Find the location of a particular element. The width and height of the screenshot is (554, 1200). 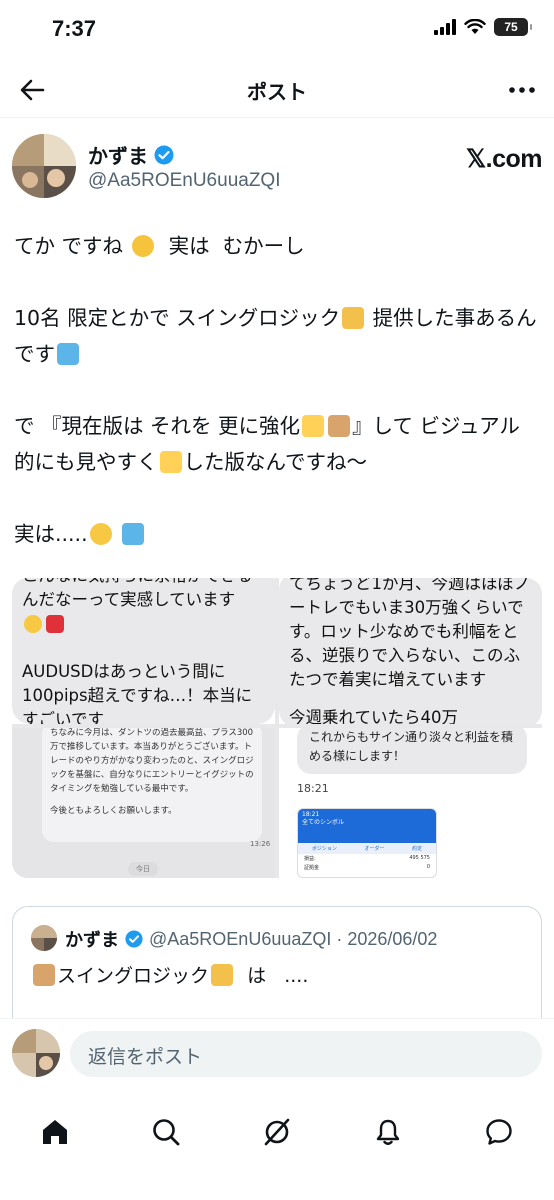

nav-search is located at coordinates (166, 1132).